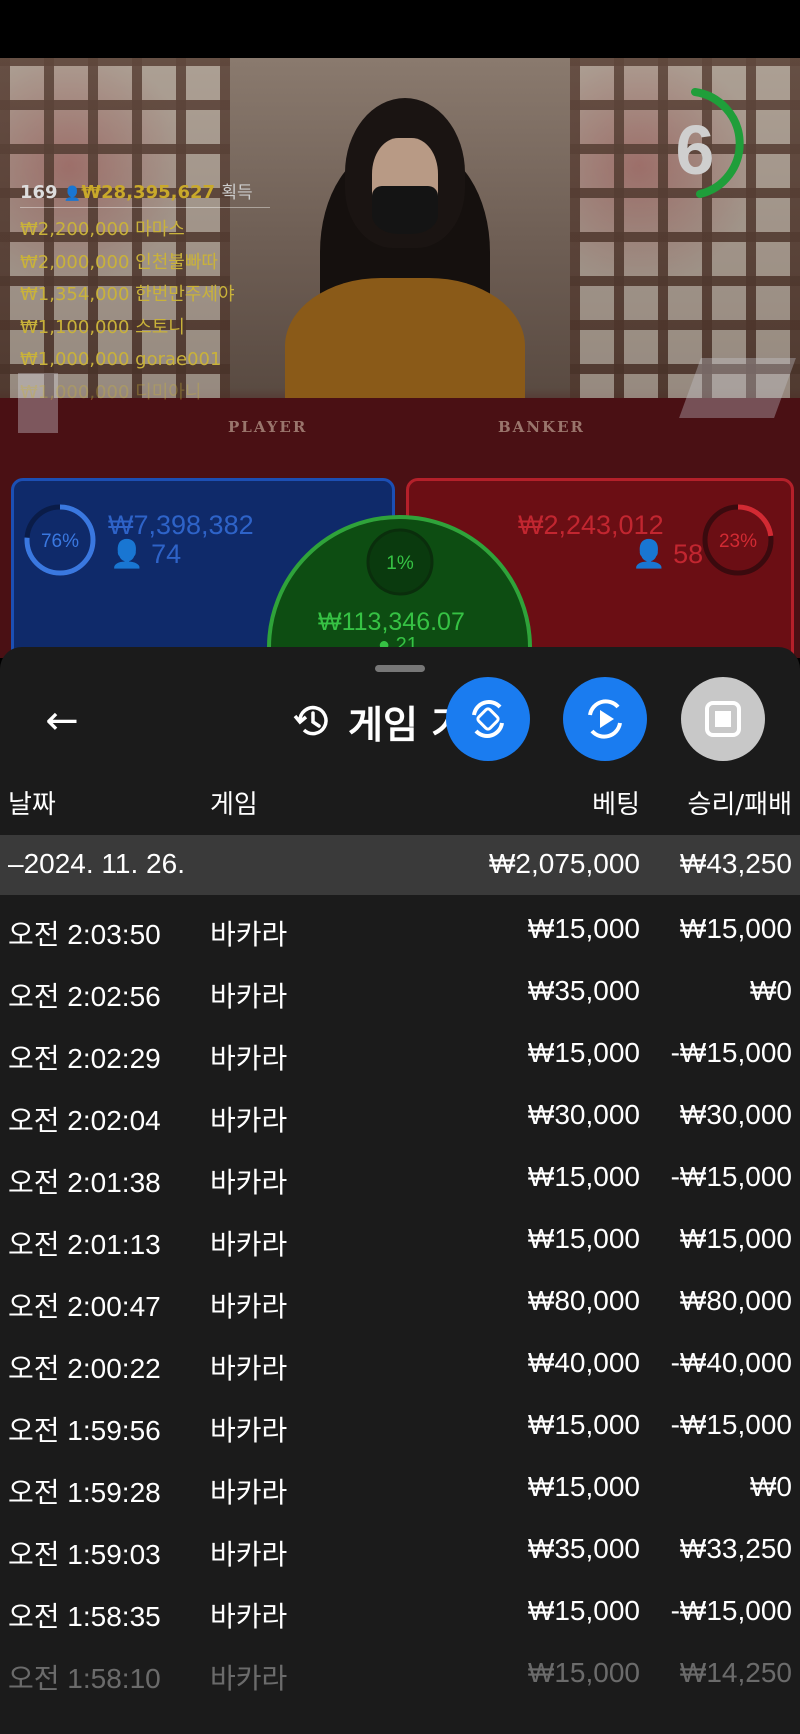 The height and width of the screenshot is (1734, 800). What do you see at coordinates (400, 1114) in the screenshot?
I see `table-row: 오전 2:02:04 바카라 ₩30,000 ₩30,000` at bounding box center [400, 1114].